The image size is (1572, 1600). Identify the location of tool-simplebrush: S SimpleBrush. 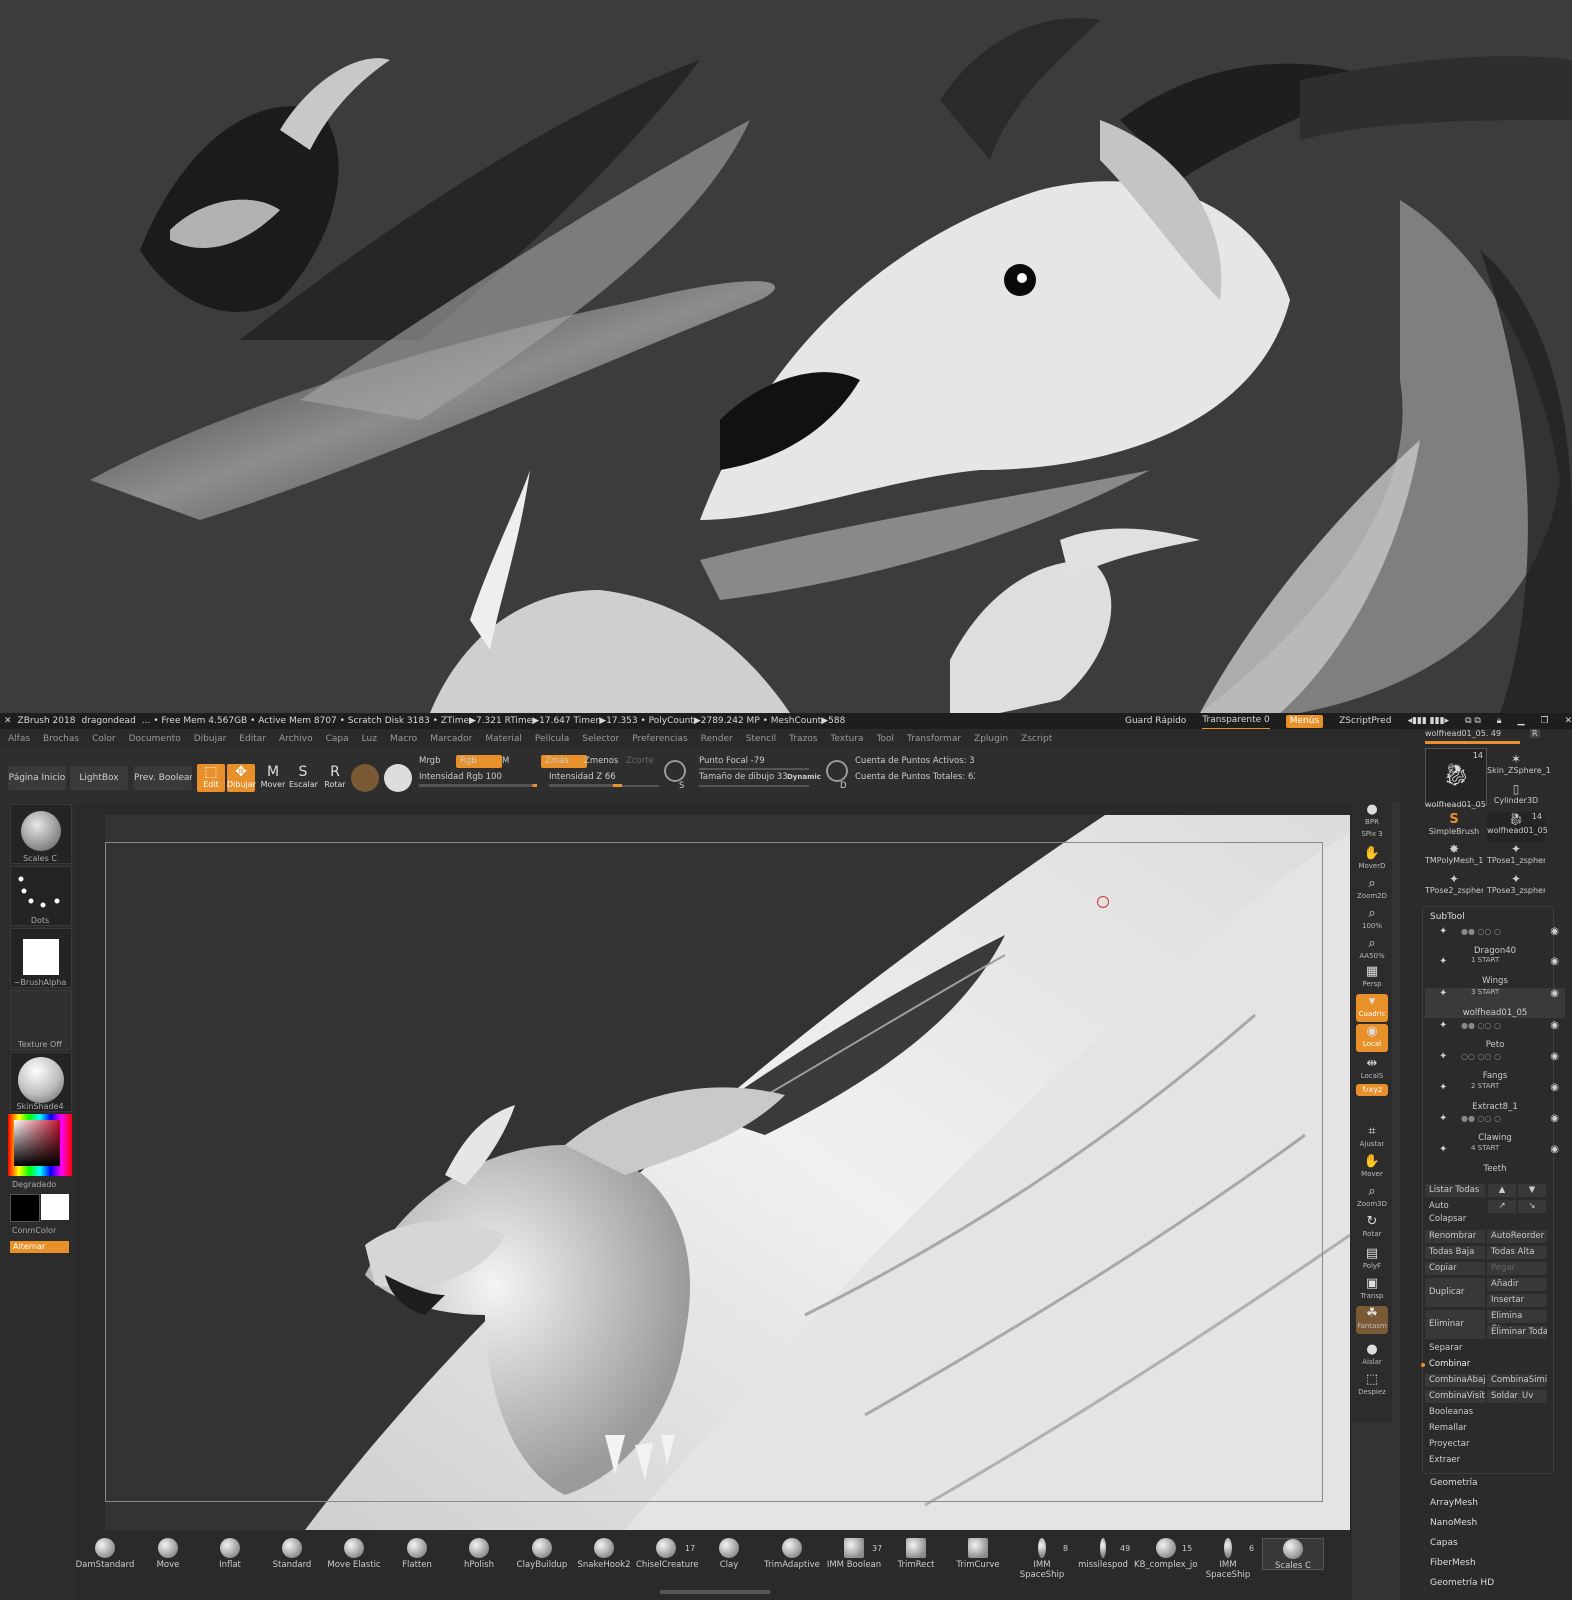
(1454, 827).